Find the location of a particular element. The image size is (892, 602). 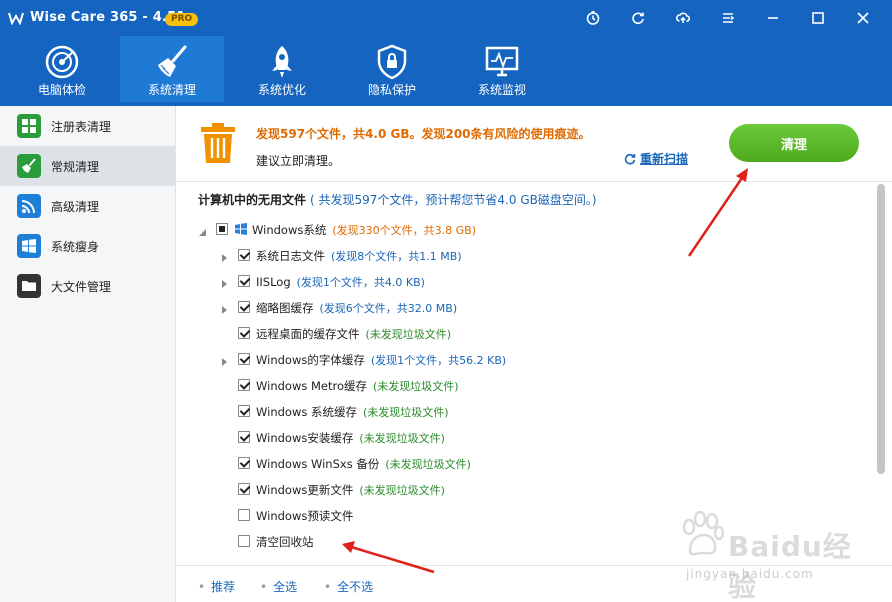

tree-row: Windows 系统缓存 (未发现垃圾文件) is located at coordinates (528, 411).